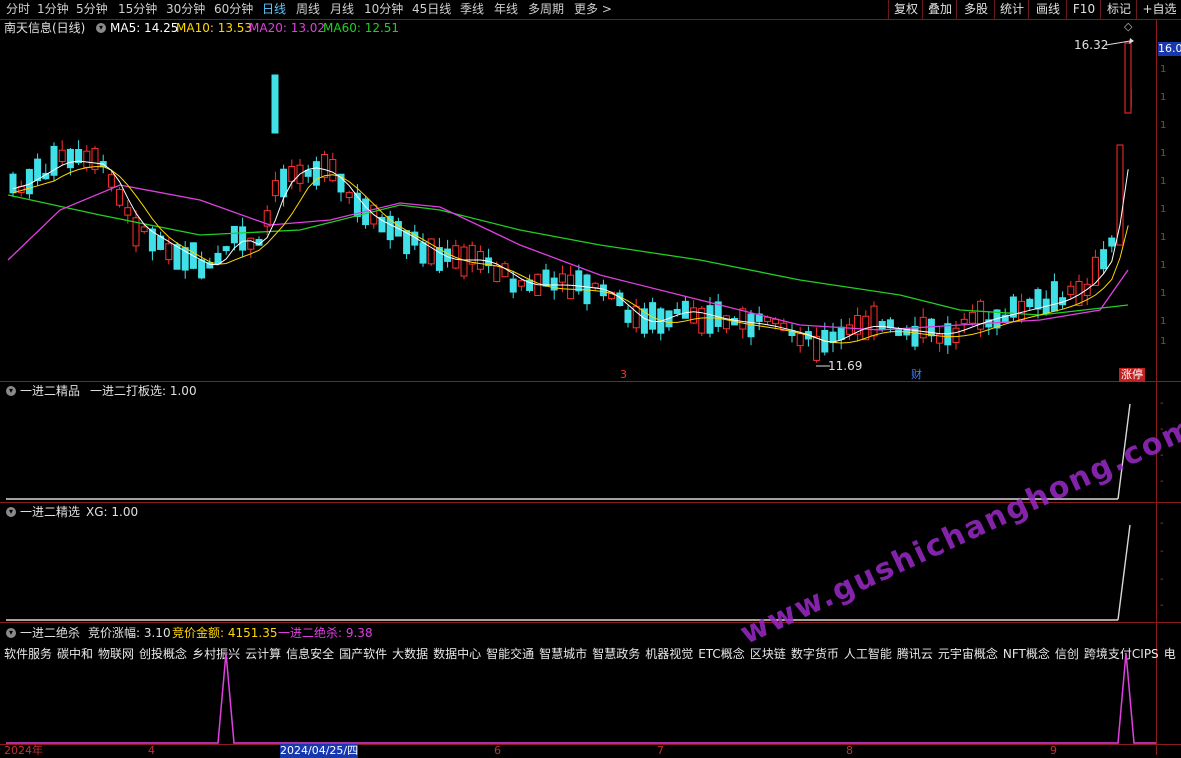 This screenshot has height=758, width=1181. What do you see at coordinates (233, 9) in the screenshot?
I see `tab-60min: 60分钟` at bounding box center [233, 9].